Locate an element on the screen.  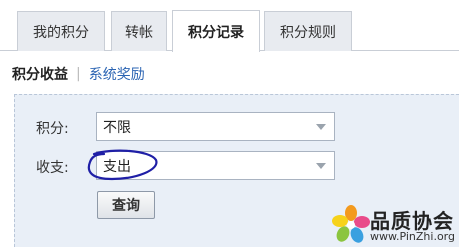
tab-transfer: 转帐 is located at coordinates (139, 31).